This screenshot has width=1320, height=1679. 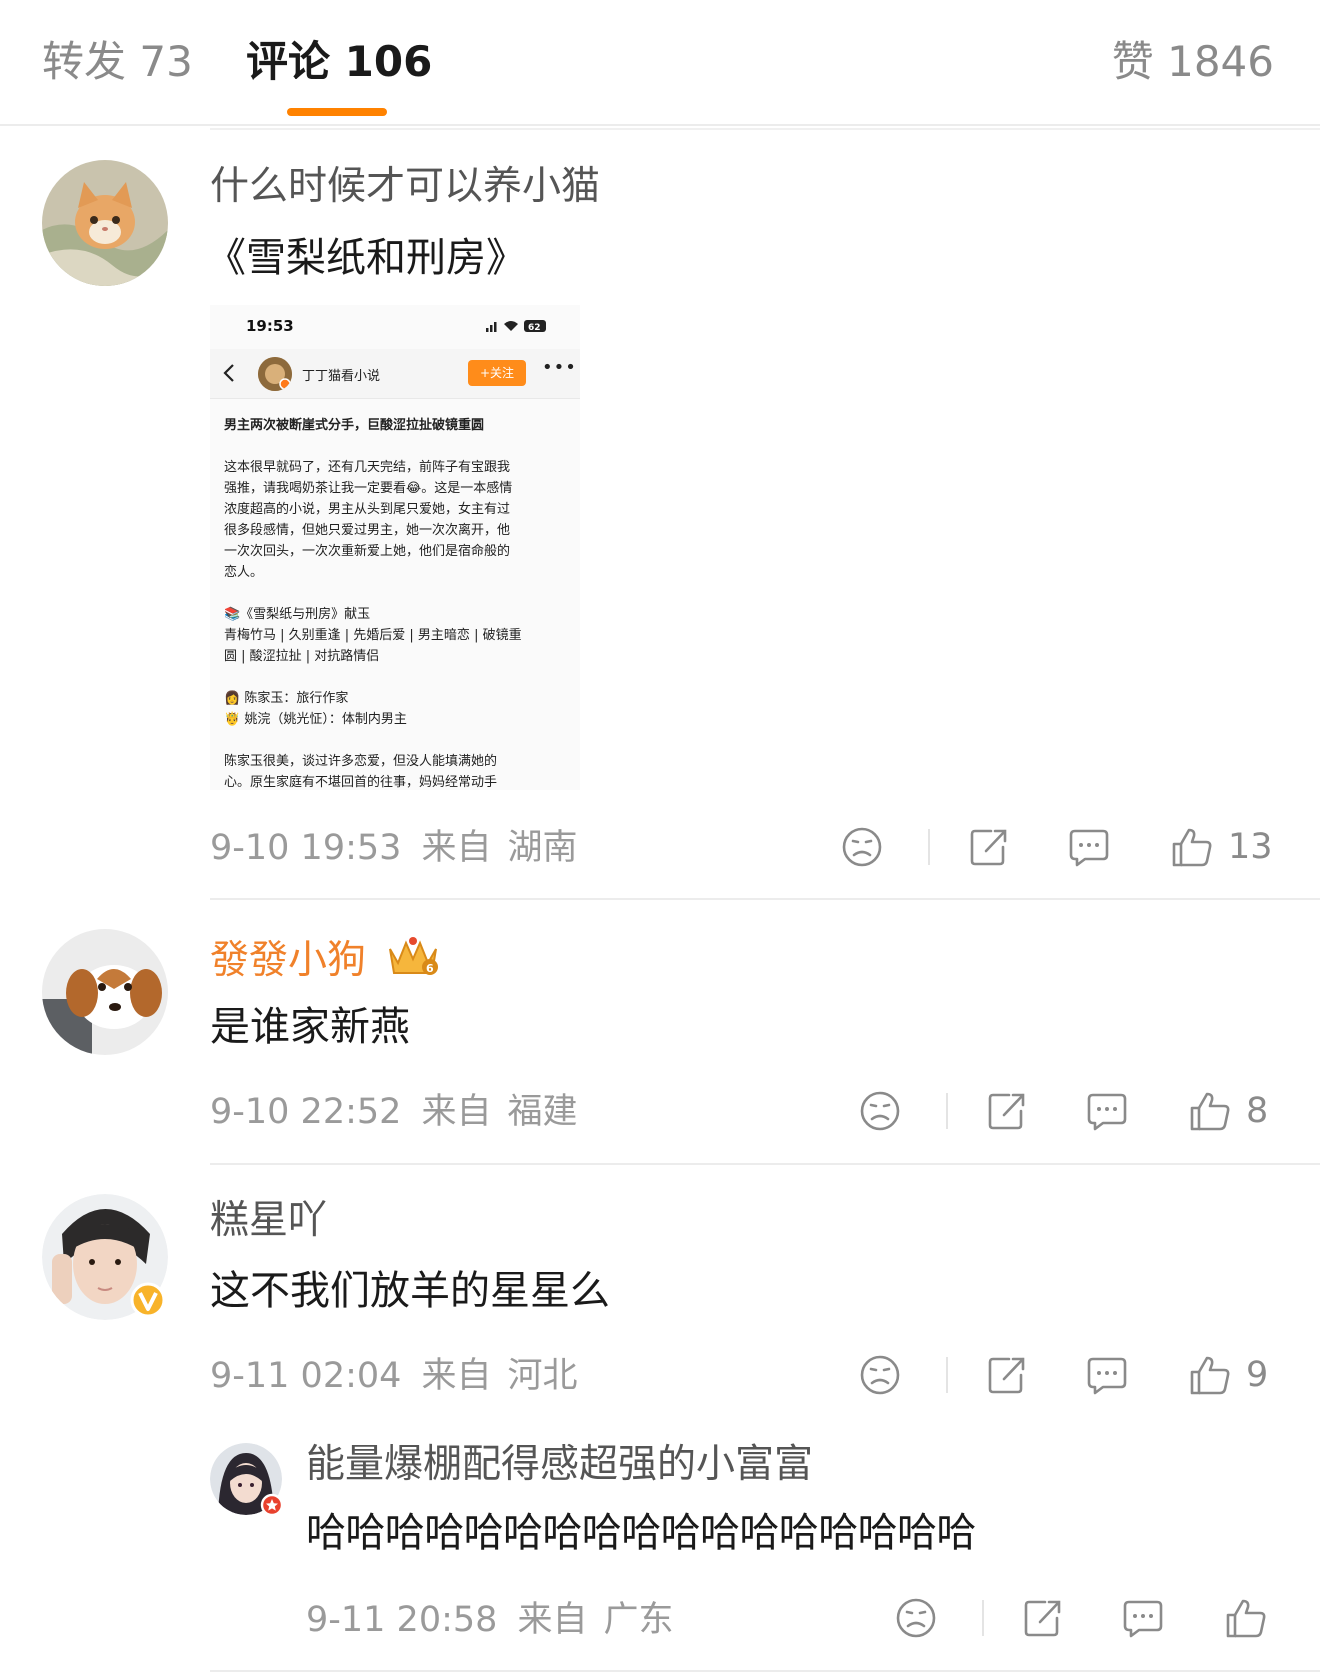 What do you see at coordinates (660, 63) in the screenshot?
I see `comment-tabs: 转发 73 评论 106 赞 1846` at bounding box center [660, 63].